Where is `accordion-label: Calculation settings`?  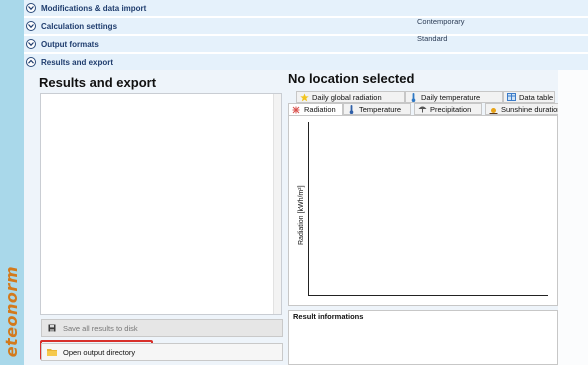
accordion-label: Calculation settings is located at coordinates (79, 26).